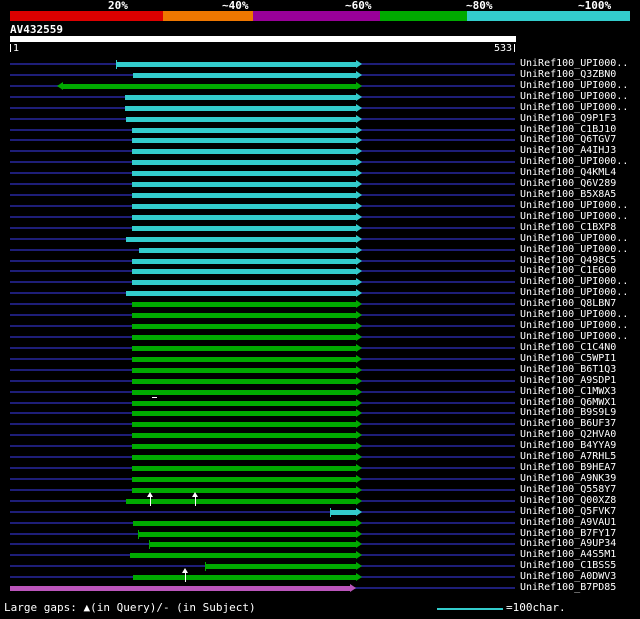 This screenshot has height=619, width=640. I want to click on hit-label: UniRef100_Q9P1F3, so click(568, 119).